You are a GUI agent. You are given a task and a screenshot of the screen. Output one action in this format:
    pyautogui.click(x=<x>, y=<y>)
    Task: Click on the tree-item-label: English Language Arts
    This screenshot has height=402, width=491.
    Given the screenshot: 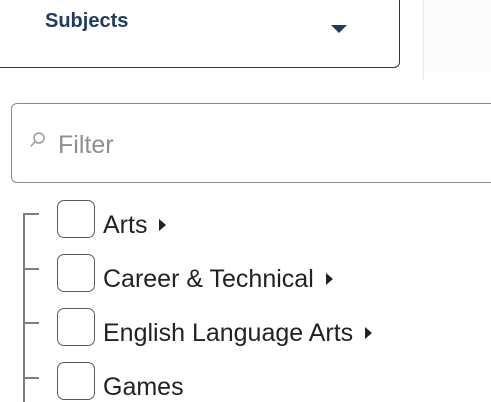 What is the action you would take?
    pyautogui.click(x=228, y=332)
    